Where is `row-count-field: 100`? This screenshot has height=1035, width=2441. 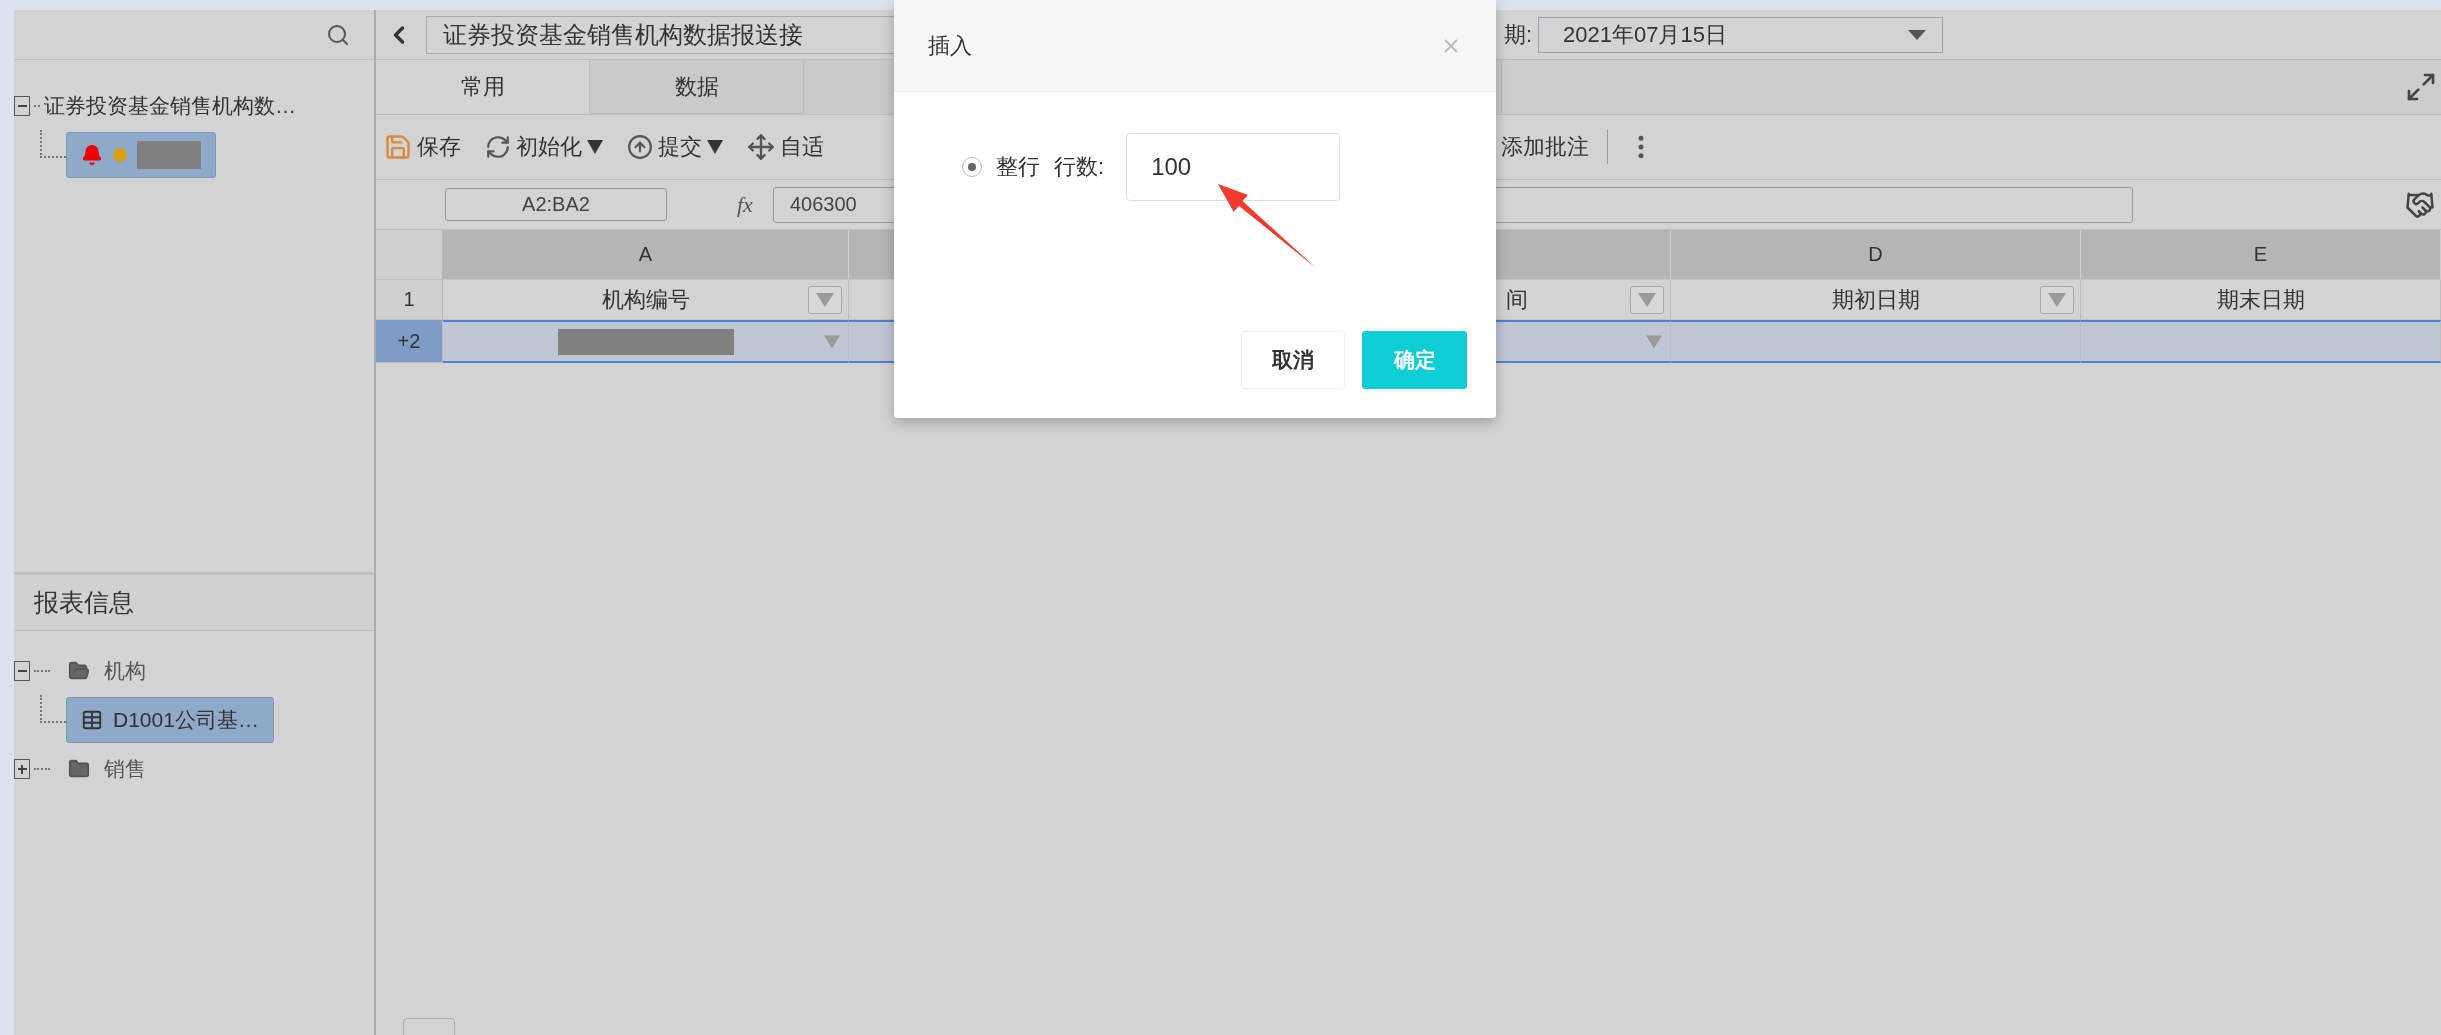
row-count-field: 100 is located at coordinates (1233, 167).